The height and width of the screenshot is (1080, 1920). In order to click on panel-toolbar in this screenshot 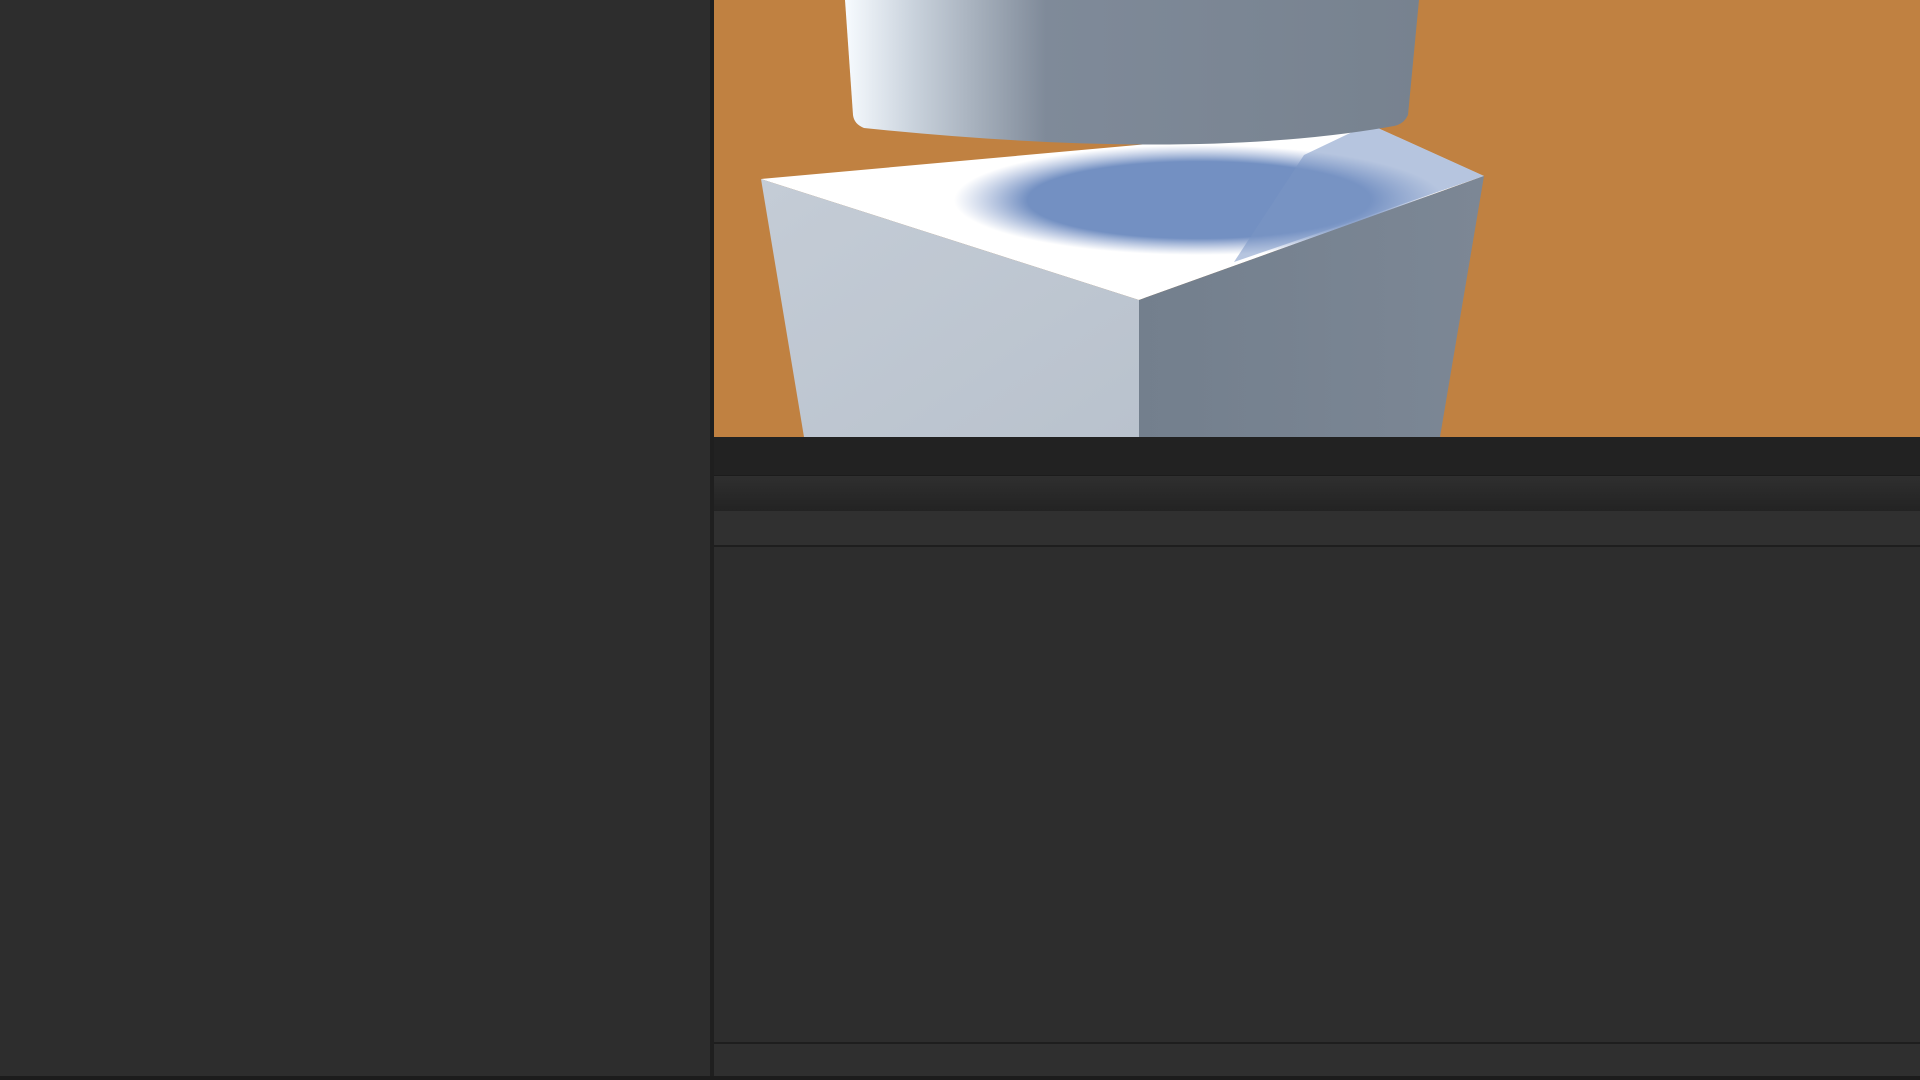, I will do `click(1317, 493)`.